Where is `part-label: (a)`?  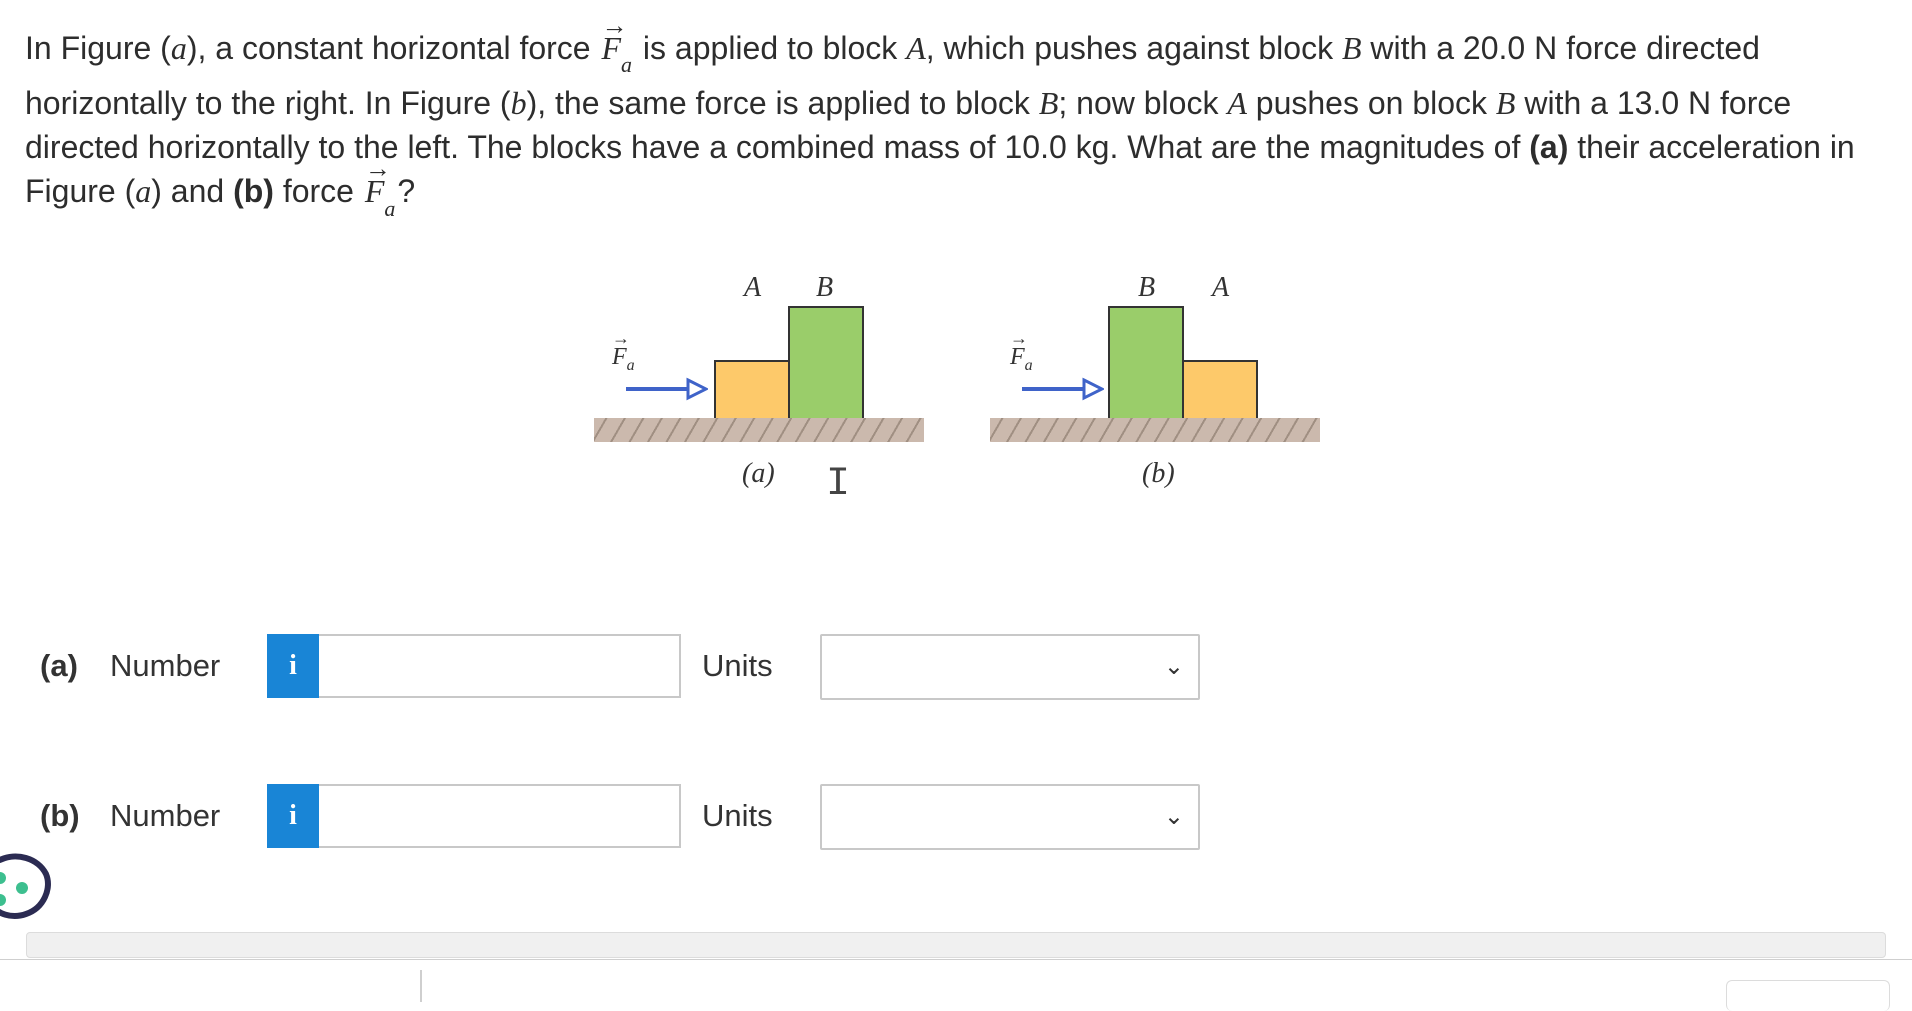
part-label: (a) is located at coordinates (59, 665).